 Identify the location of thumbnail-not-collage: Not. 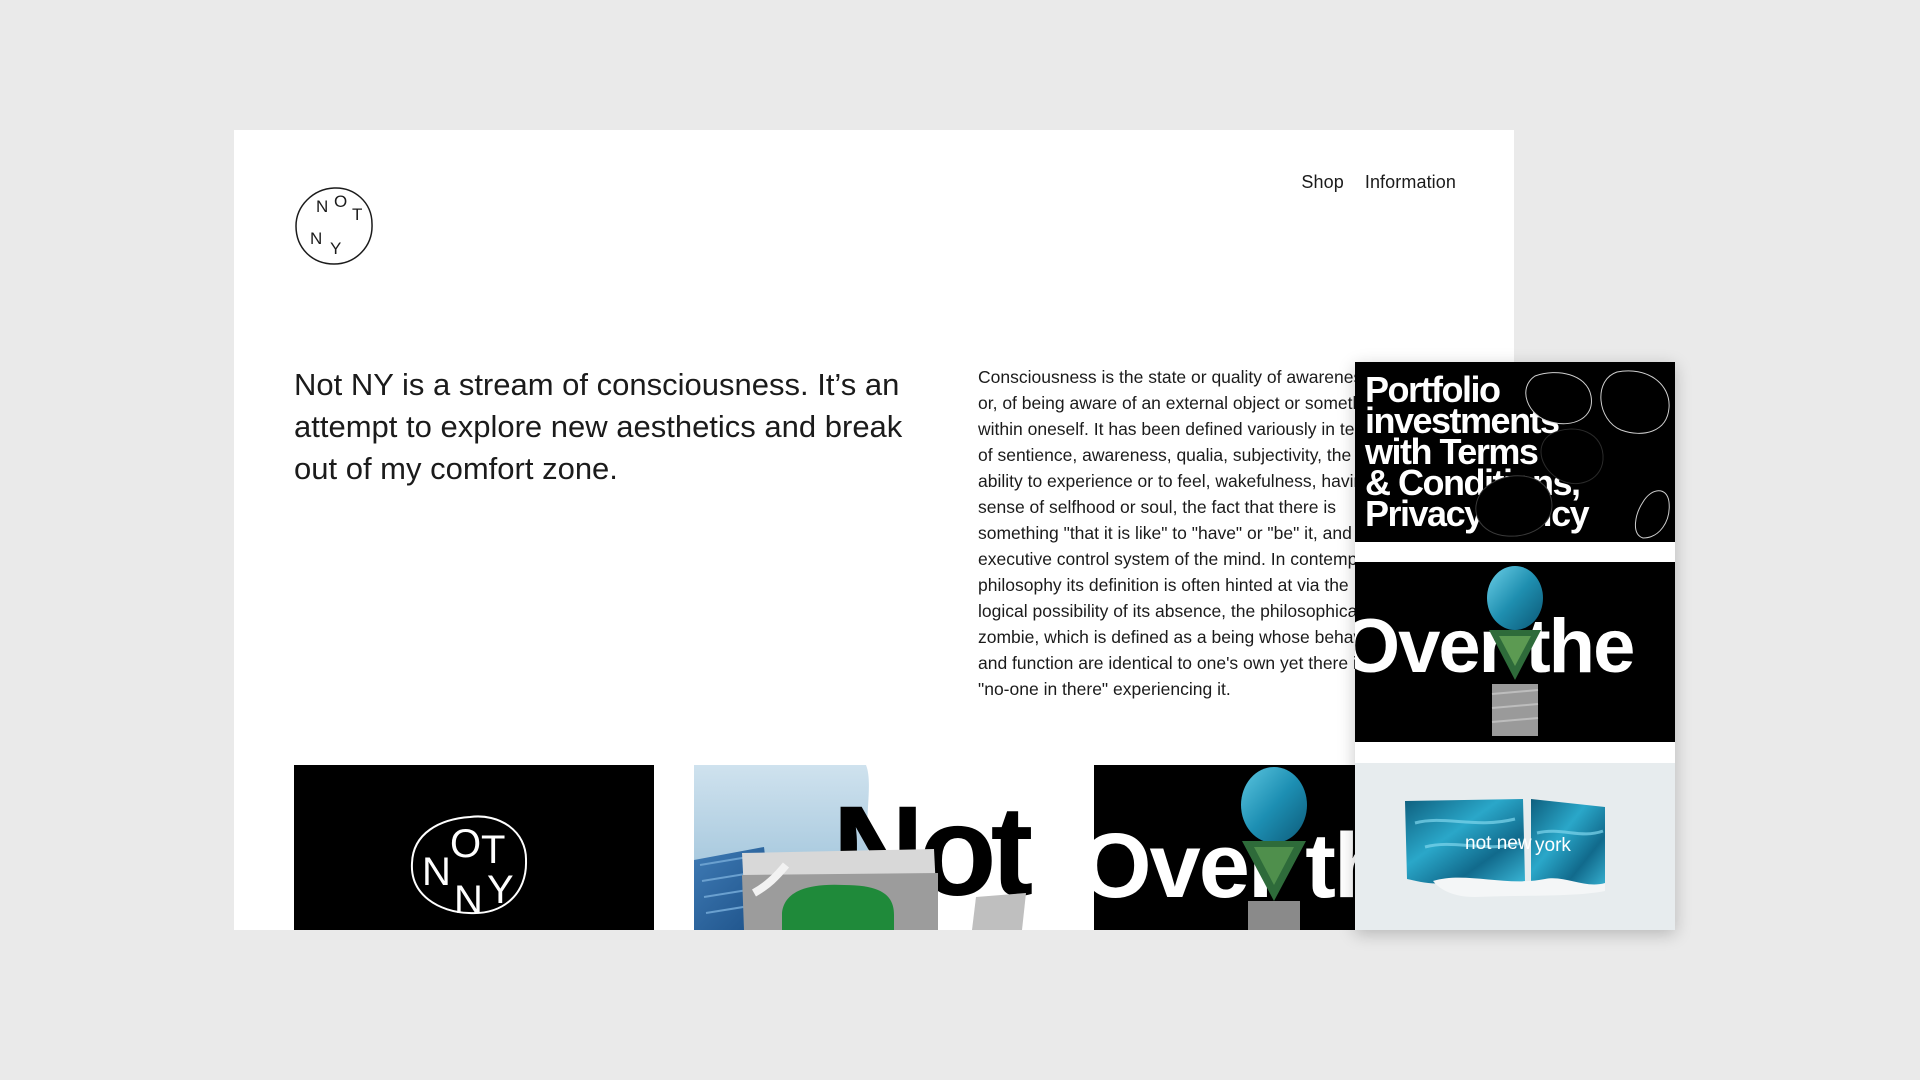
(874, 847).